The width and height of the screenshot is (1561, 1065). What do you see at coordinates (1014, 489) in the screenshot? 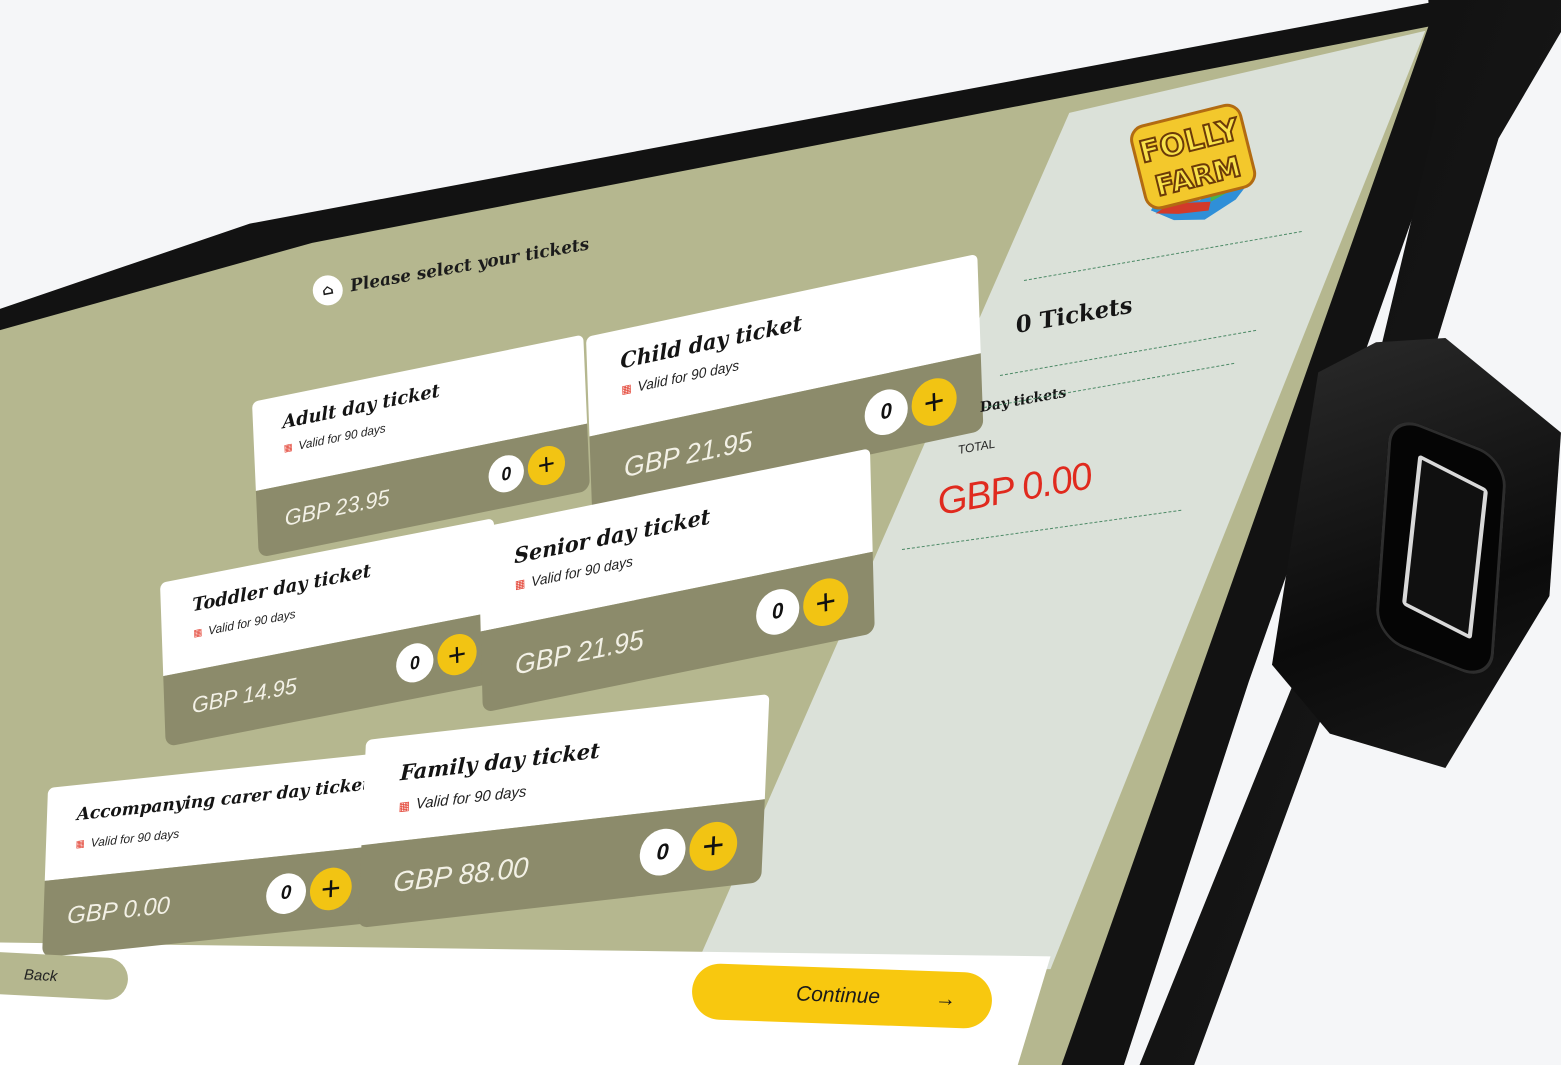
I see `total-value: GBP 0.00` at bounding box center [1014, 489].